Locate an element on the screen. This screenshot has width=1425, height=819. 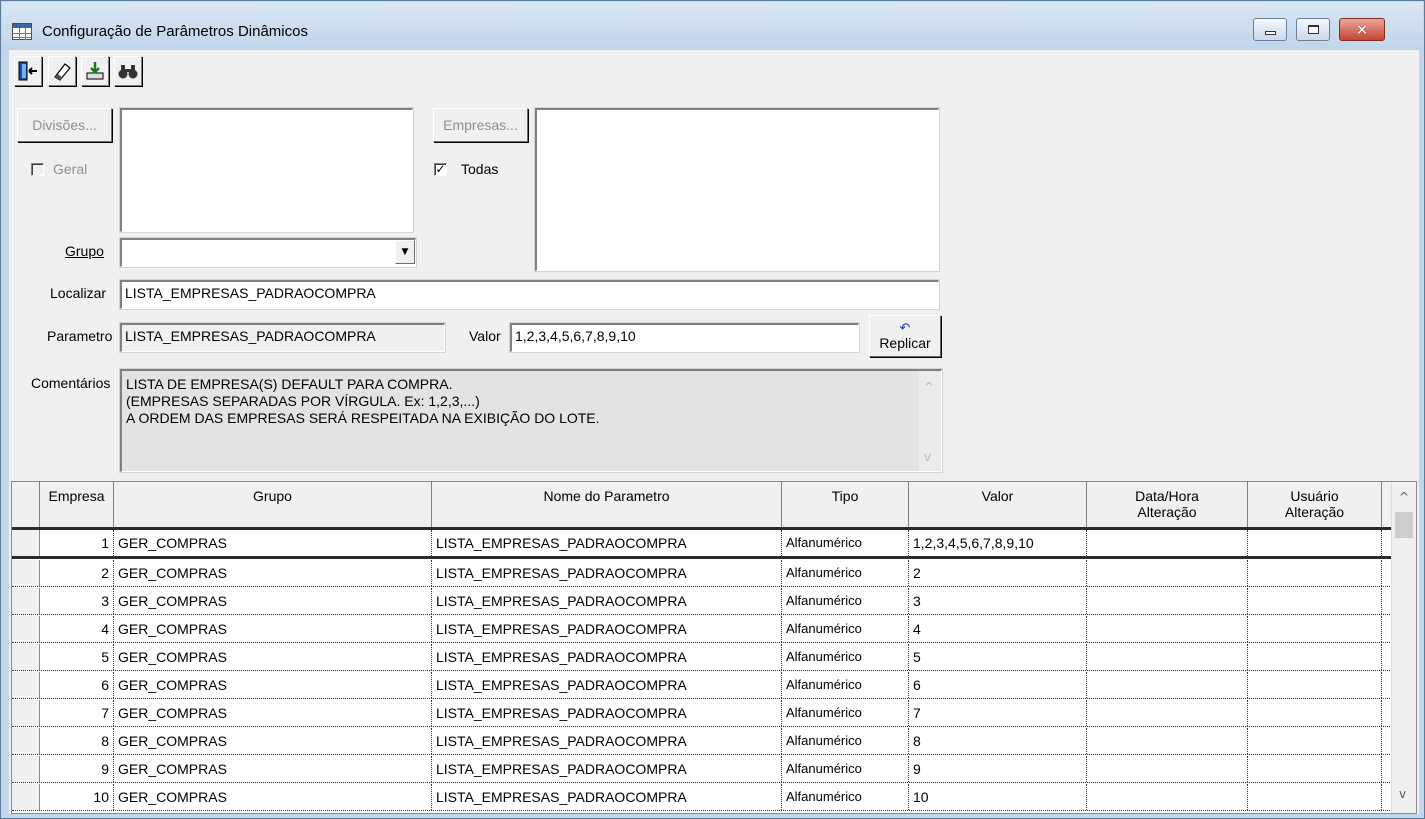
cell-valor: 5 is located at coordinates (998, 657).